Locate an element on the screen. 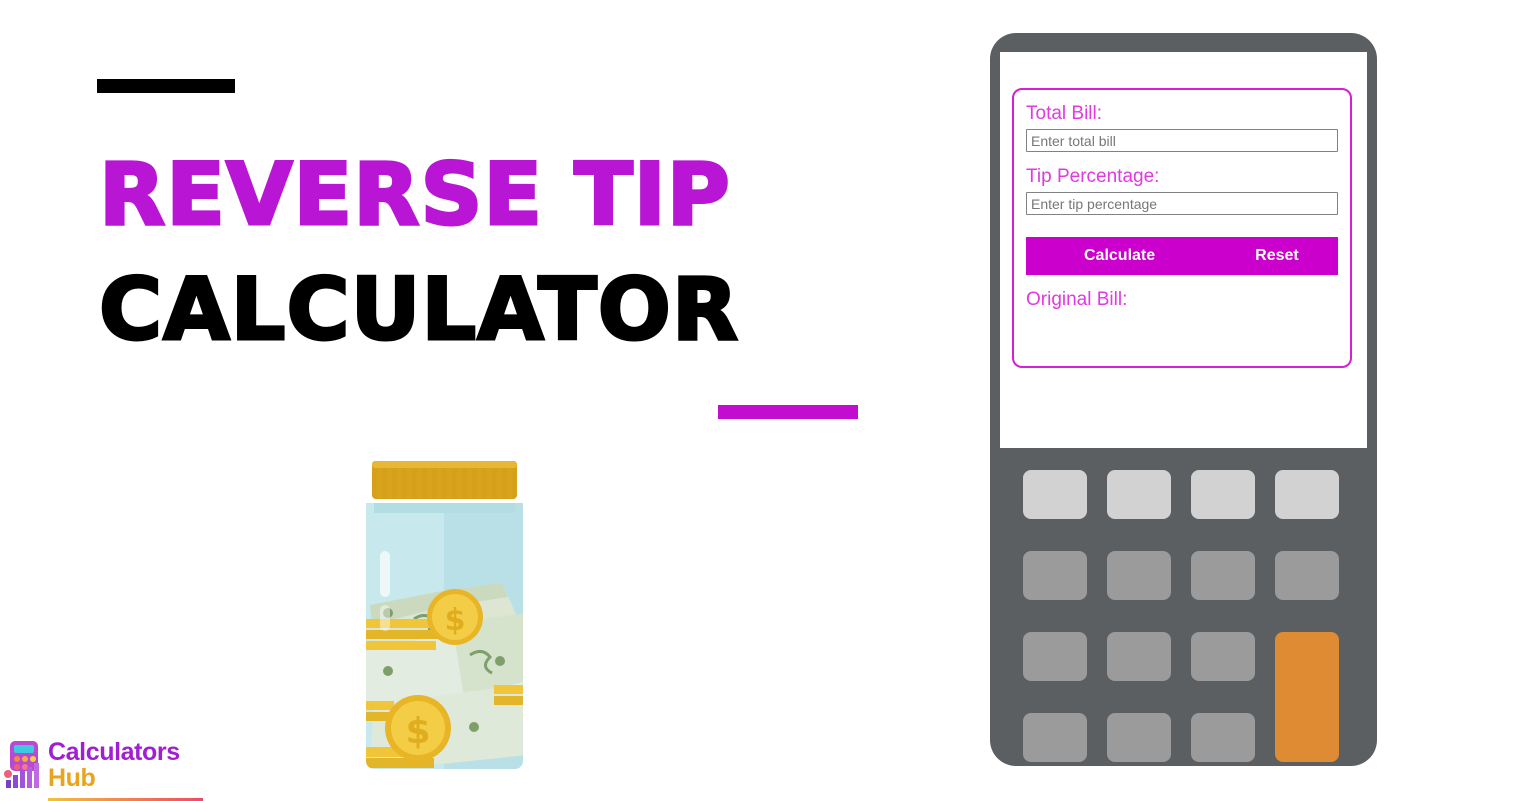 This screenshot has height=801, width=1520. keypad-key-r2c4 is located at coordinates (1307, 575).